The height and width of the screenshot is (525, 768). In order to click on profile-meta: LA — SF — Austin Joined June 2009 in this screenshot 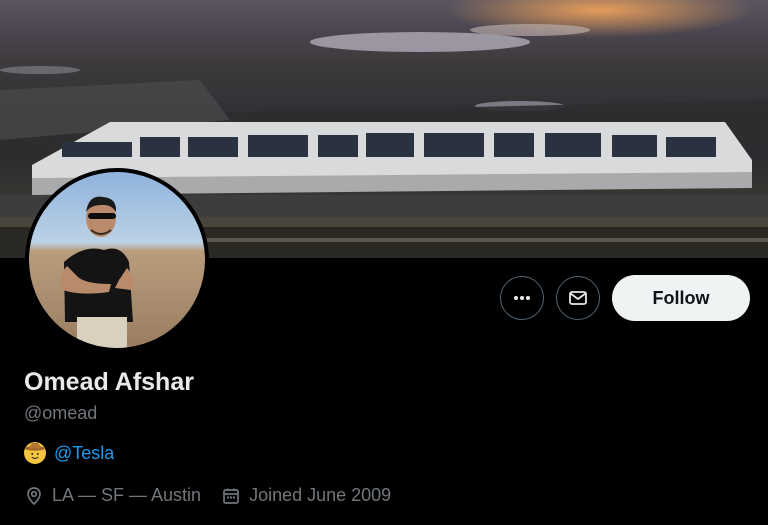, I will do `click(214, 495)`.